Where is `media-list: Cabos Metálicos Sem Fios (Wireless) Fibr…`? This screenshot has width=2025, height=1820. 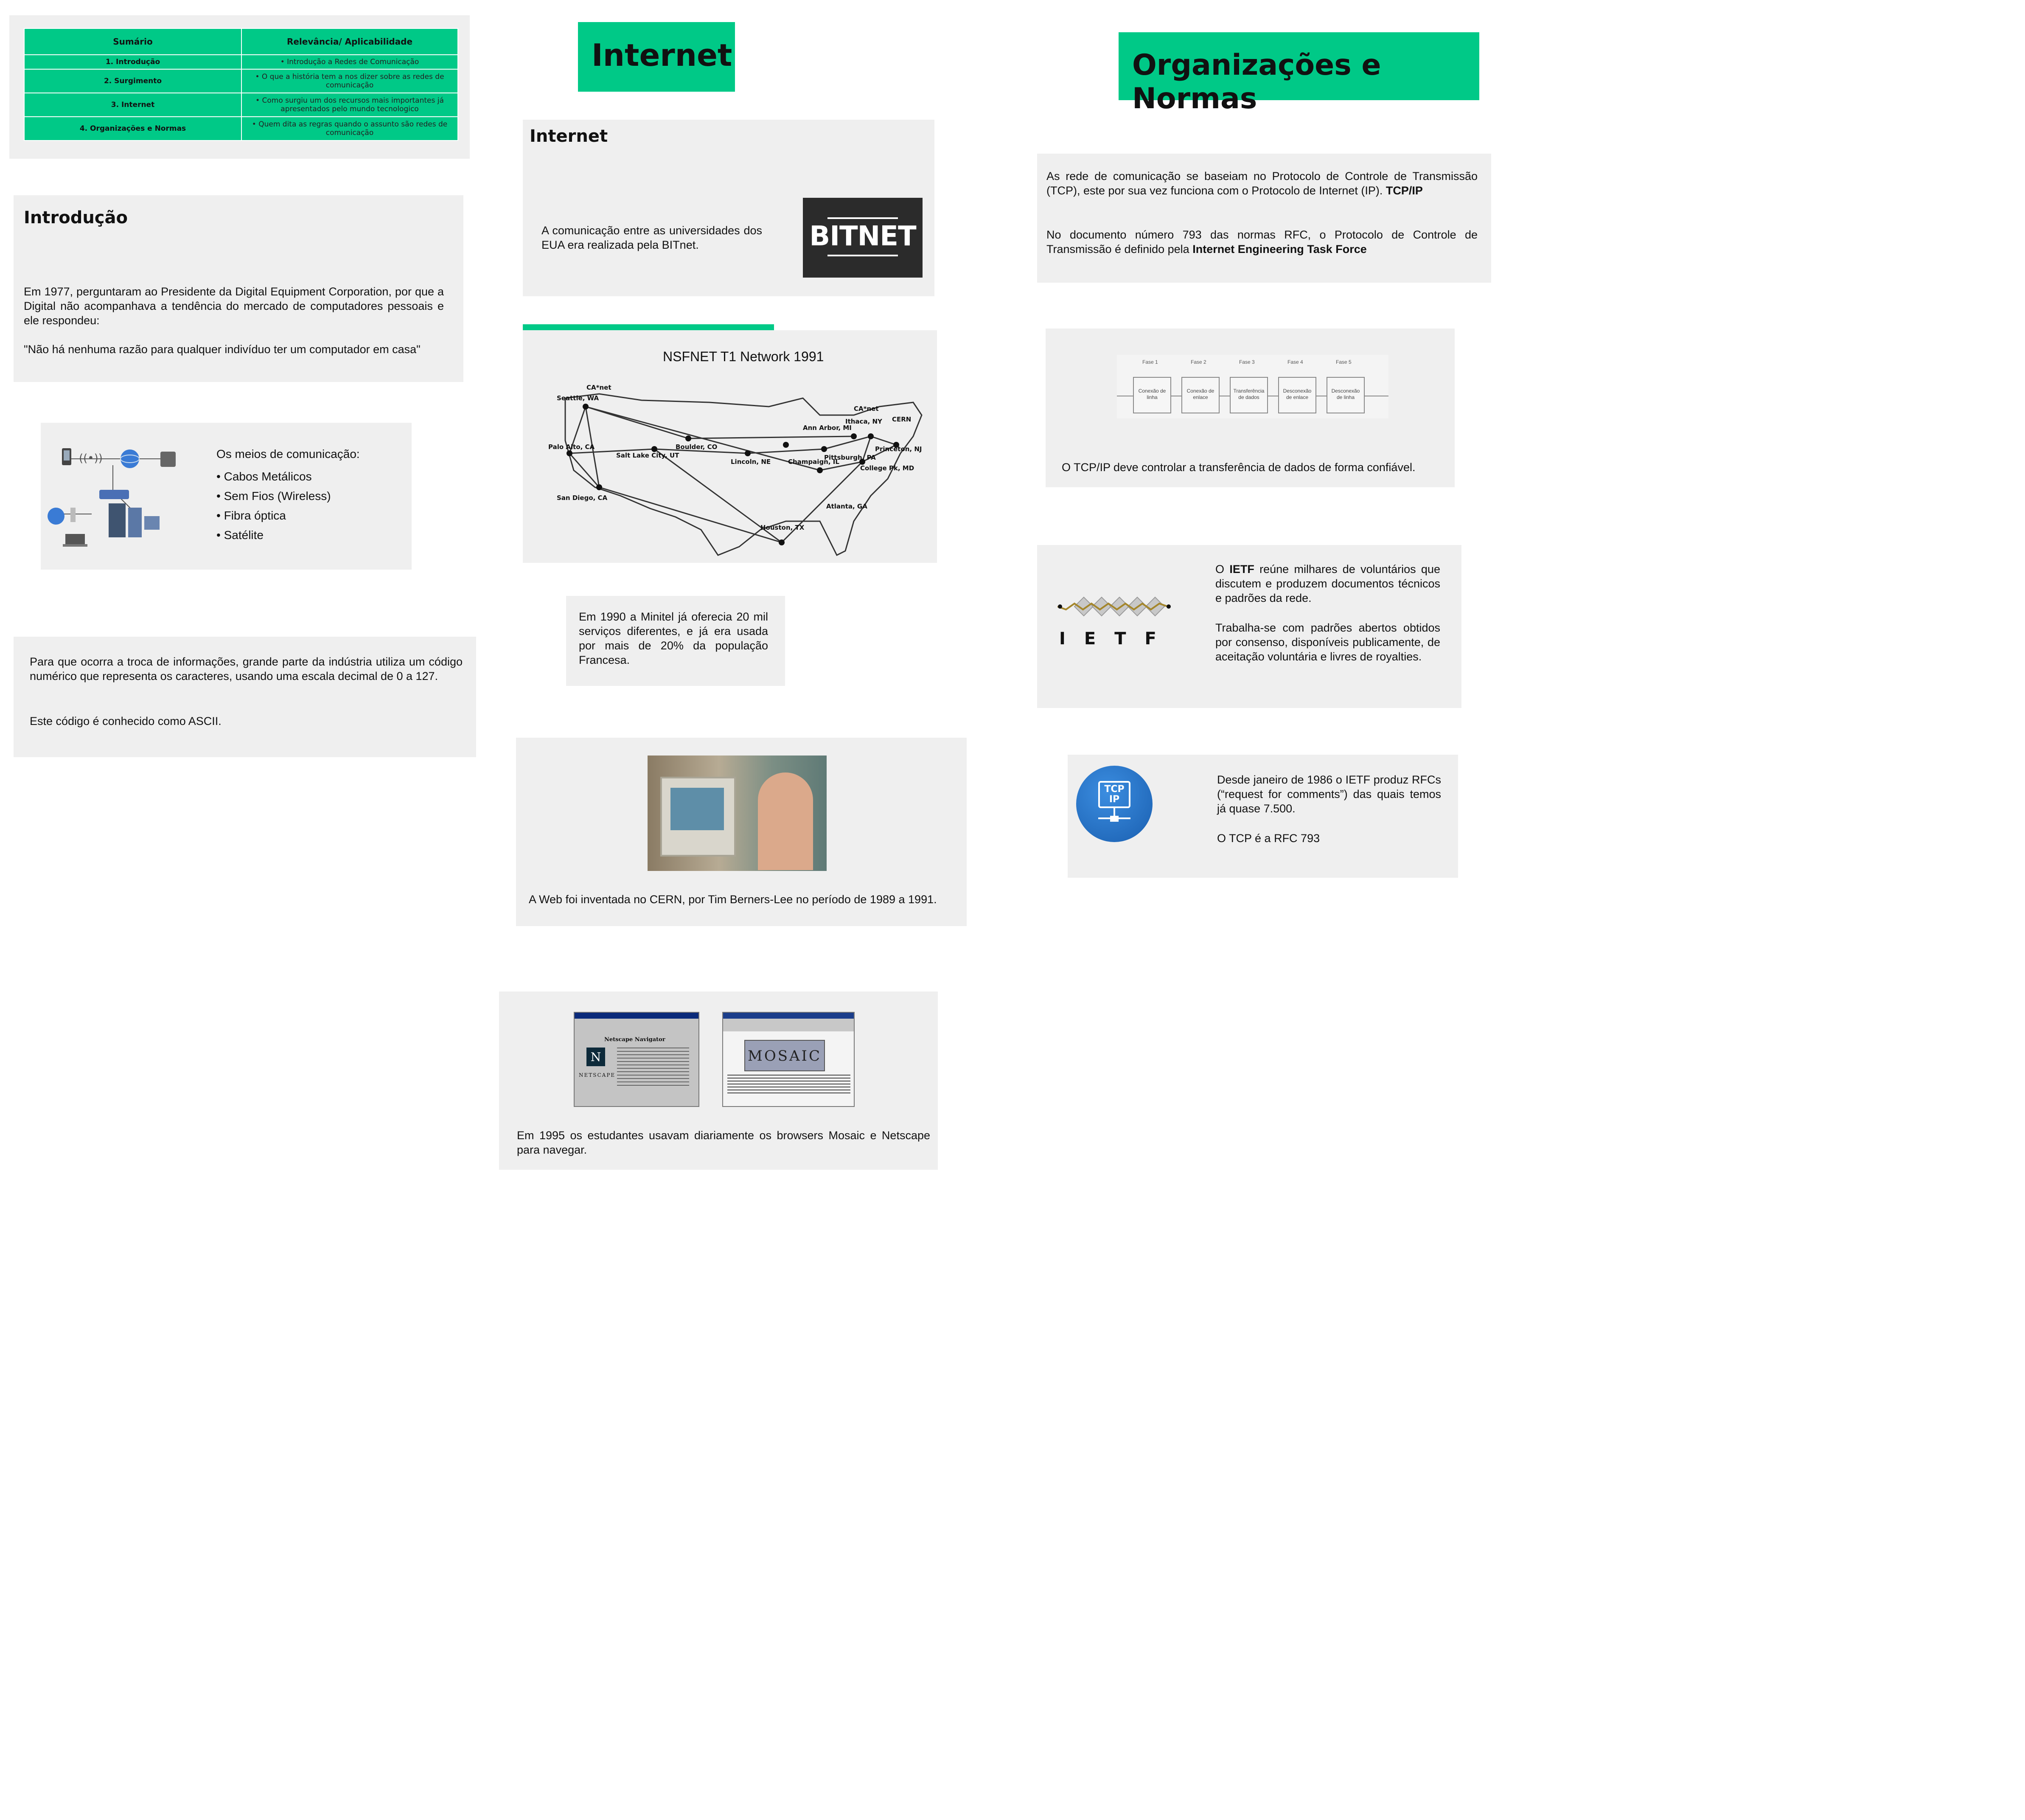
media-list: Cabos Metálicos Sem Fios (Wireless) Fibr… is located at coordinates (273, 506).